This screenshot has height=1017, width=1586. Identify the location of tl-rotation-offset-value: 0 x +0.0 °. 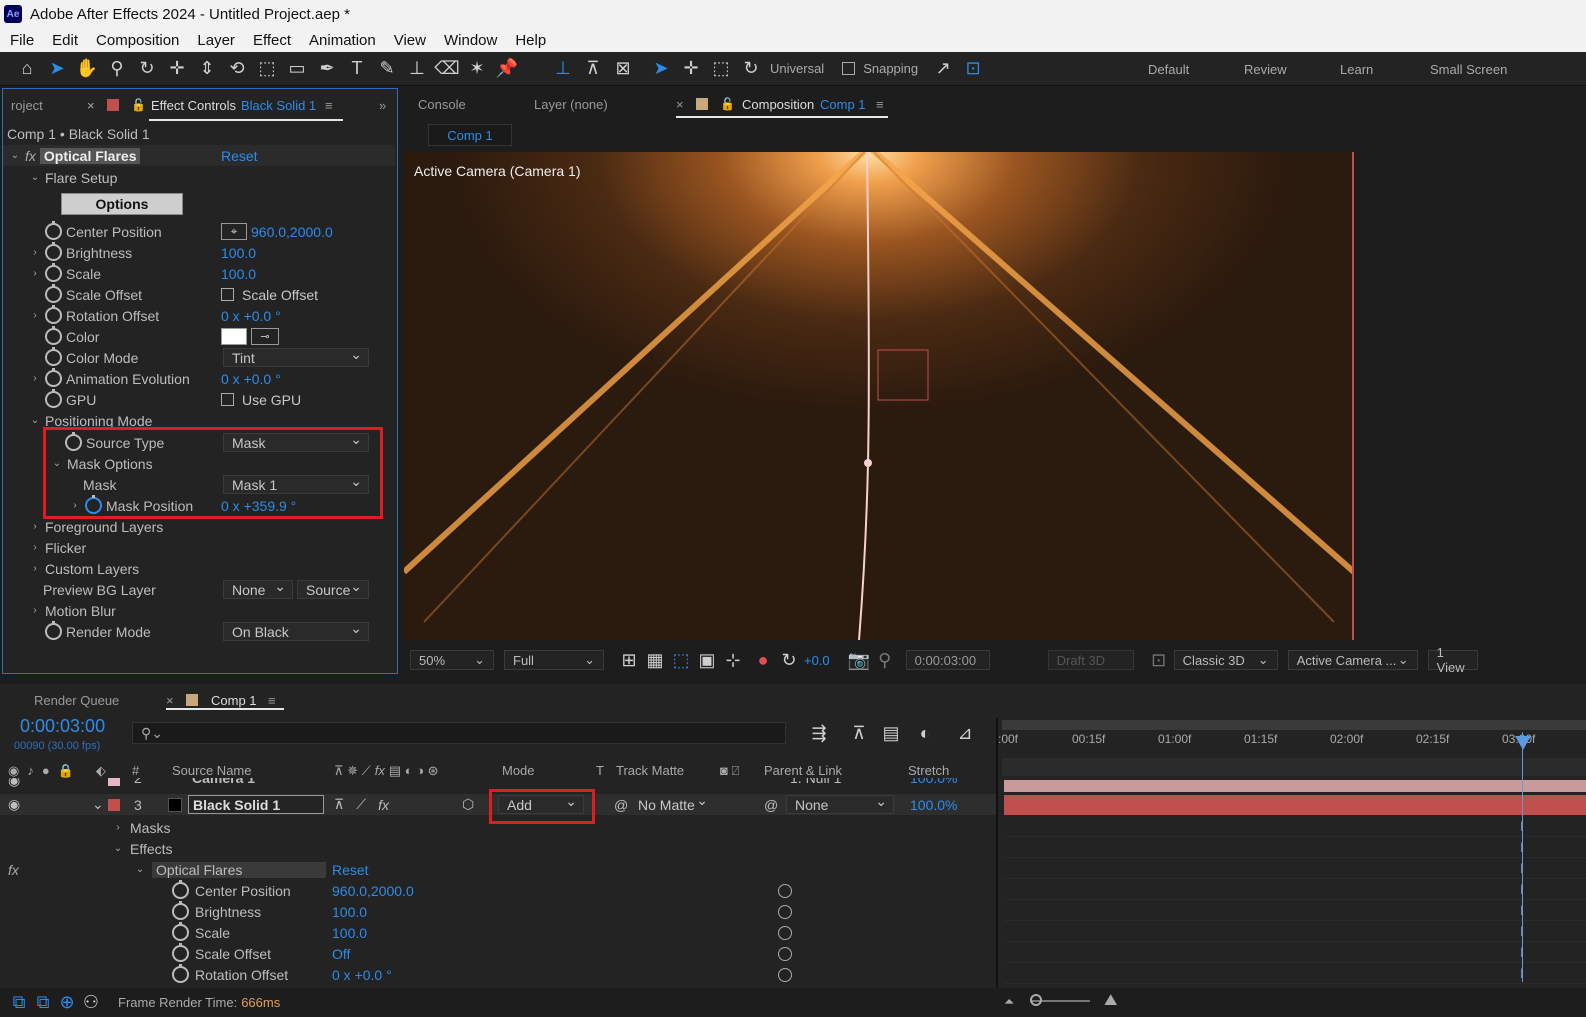
(362, 975).